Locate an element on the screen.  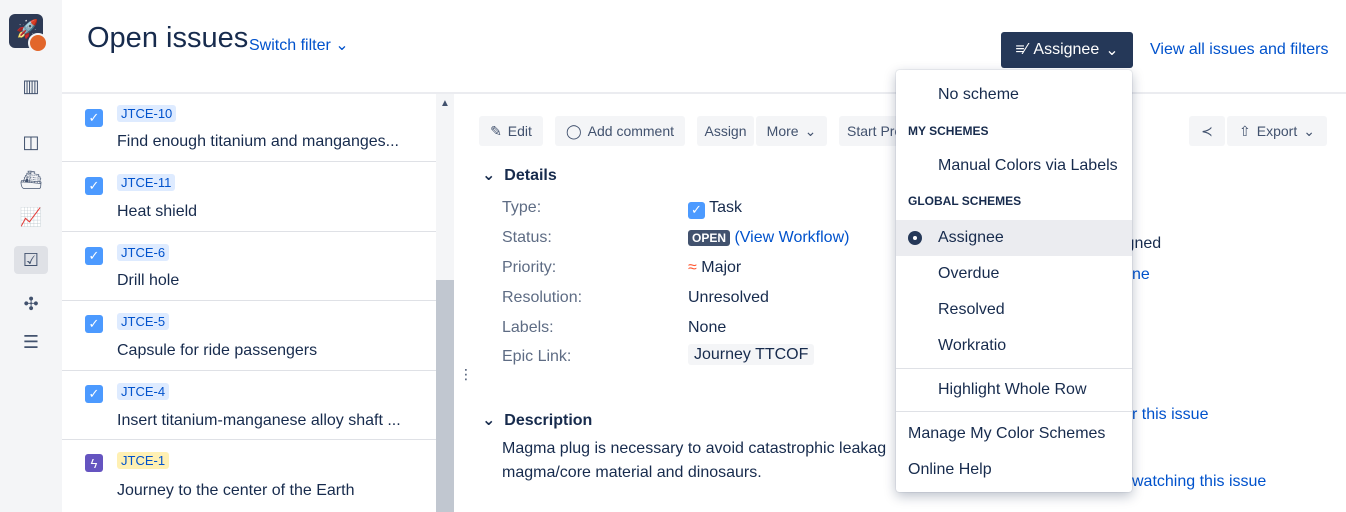
ship-icon: ⛴ is located at coordinates (31, 180).